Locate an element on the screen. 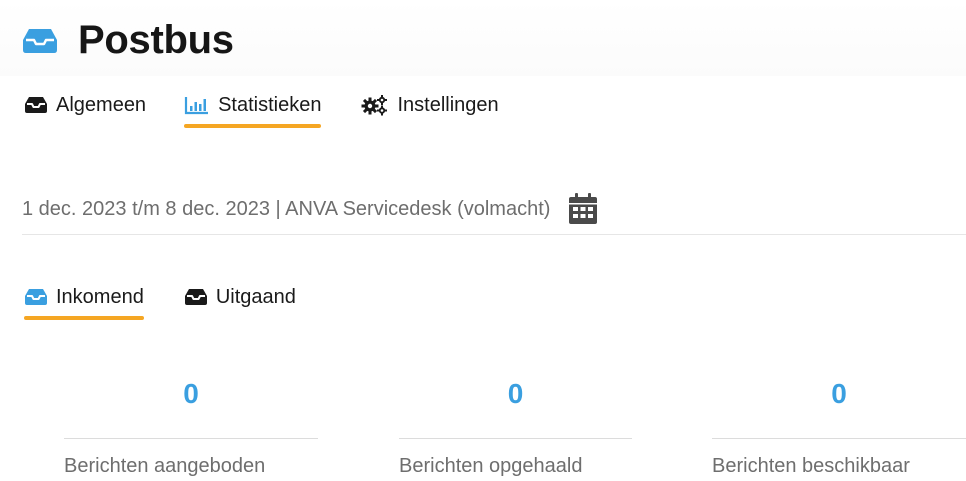  tab-inkomend: Inkomend is located at coordinates (84, 300).